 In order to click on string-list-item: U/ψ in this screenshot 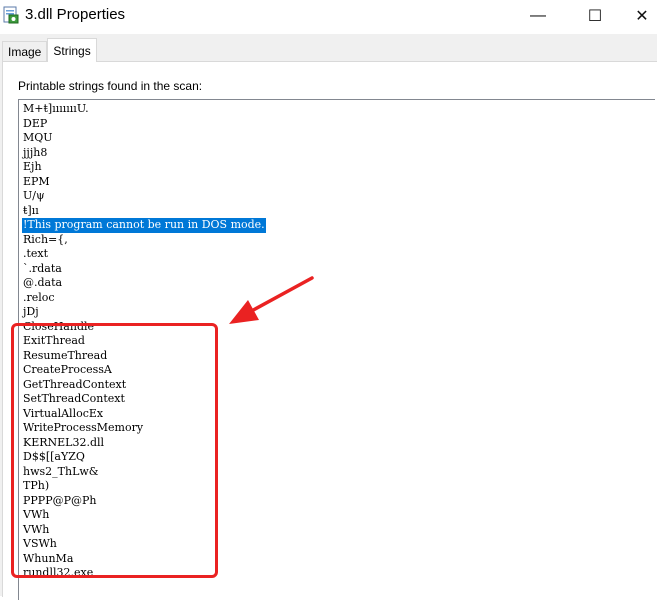, I will do `click(34, 196)`.